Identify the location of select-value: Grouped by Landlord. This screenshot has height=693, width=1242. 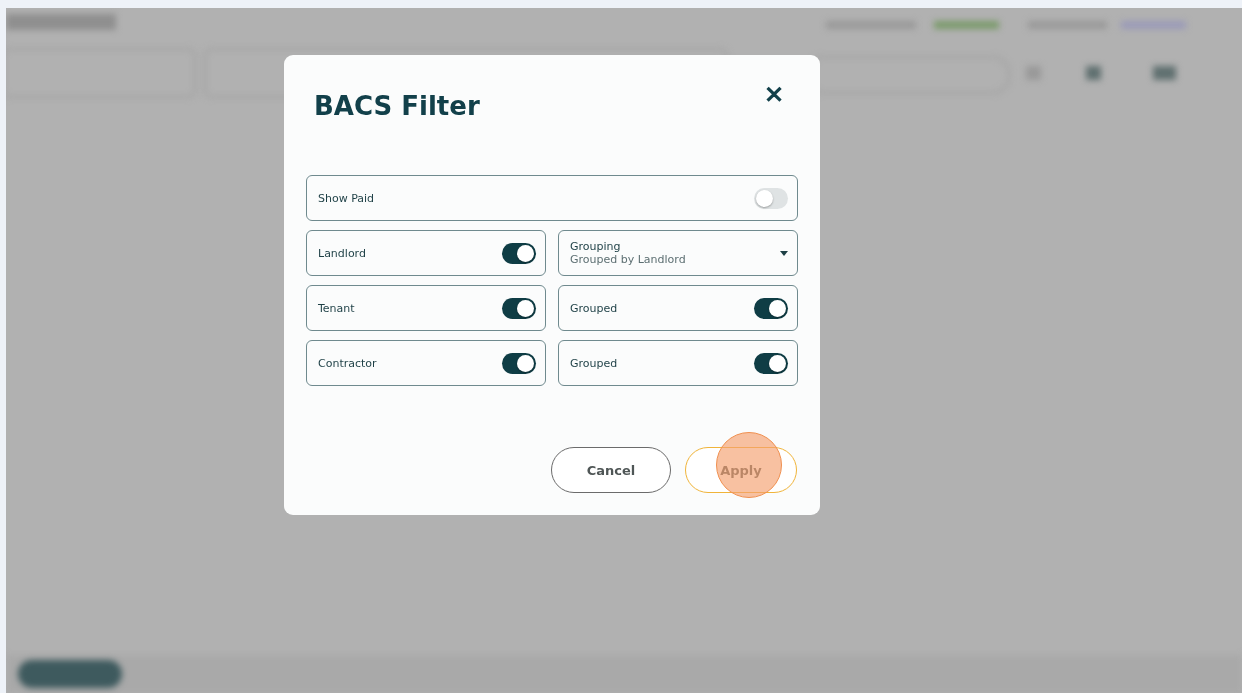
(628, 259).